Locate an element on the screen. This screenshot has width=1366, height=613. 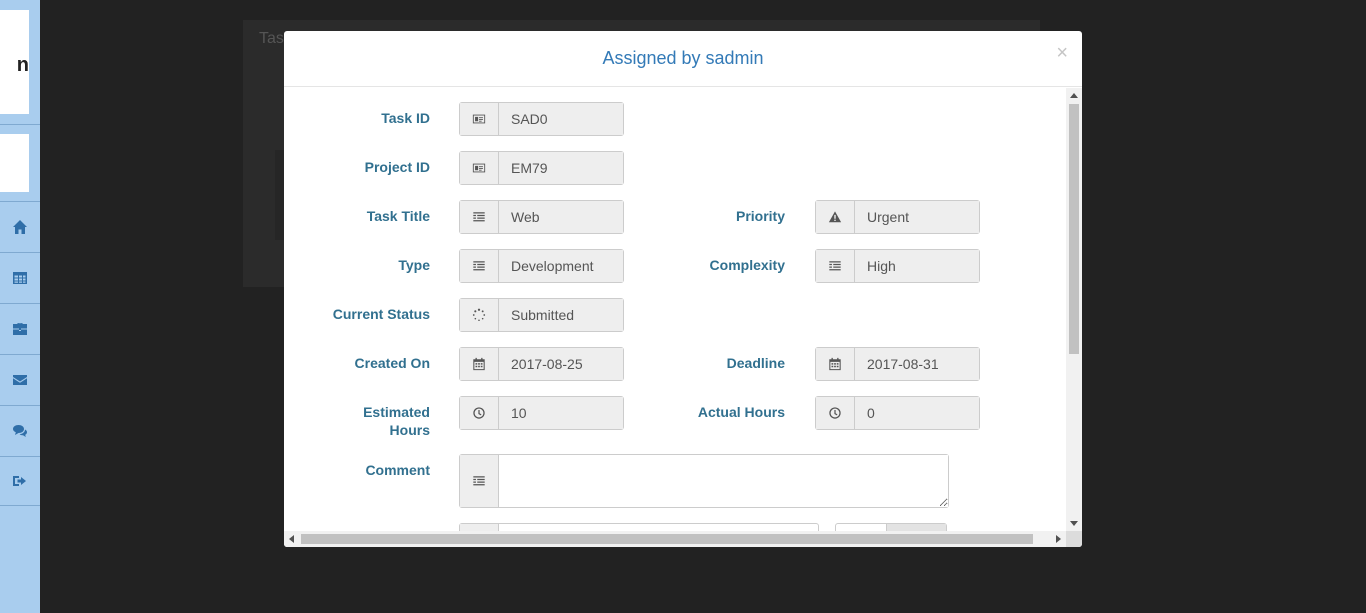
table-icon is located at coordinates (20, 277).